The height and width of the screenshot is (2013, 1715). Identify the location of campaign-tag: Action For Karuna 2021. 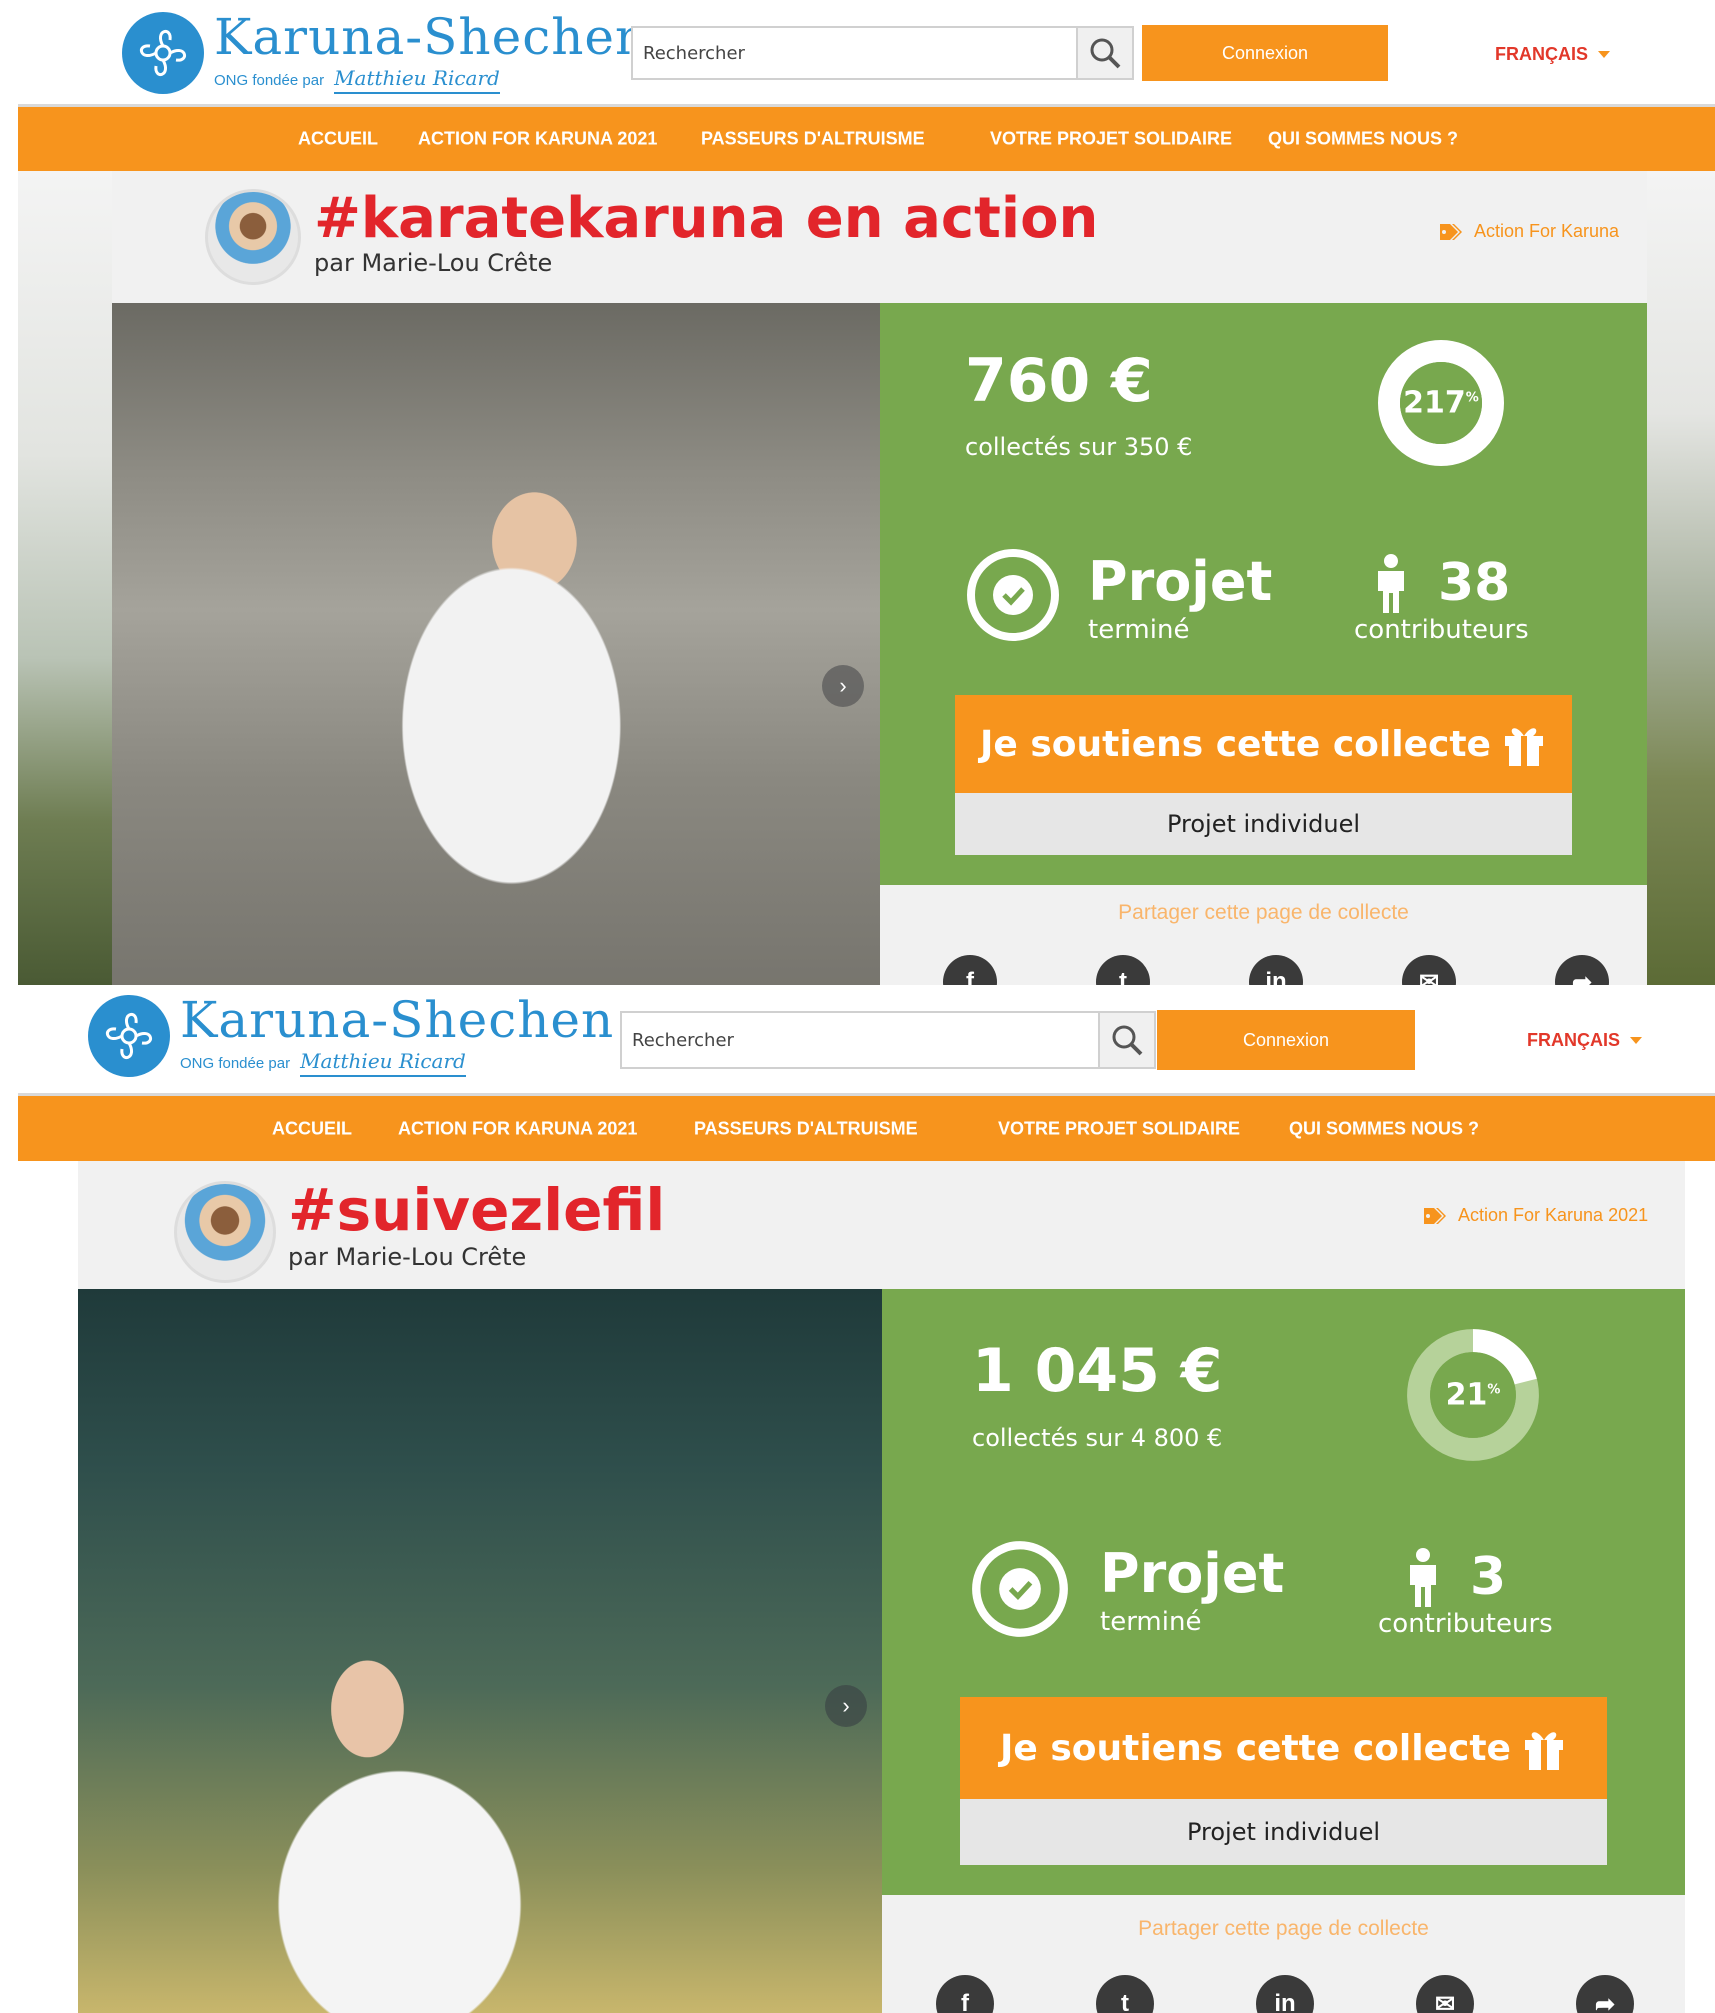
(1536, 1215).